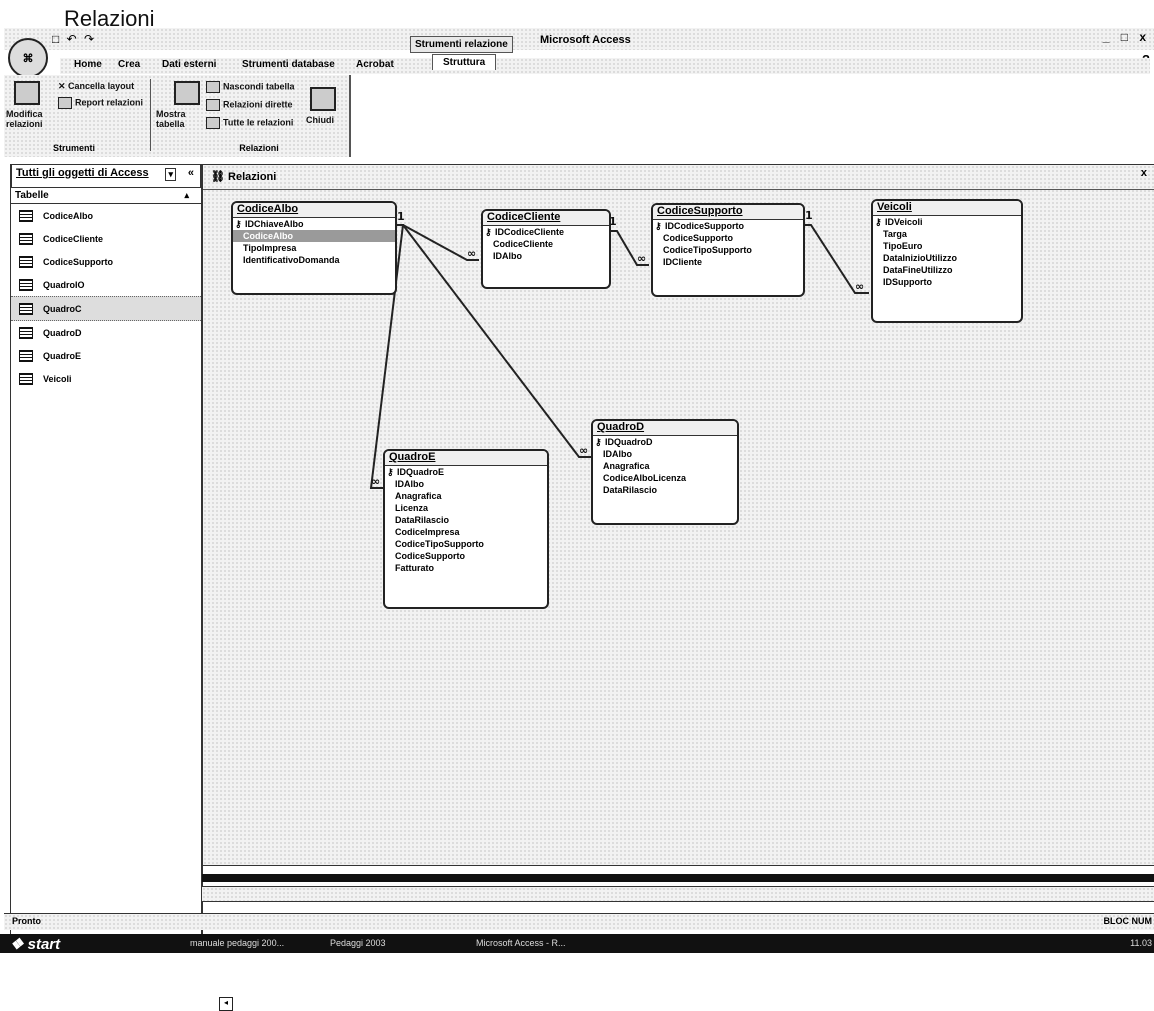 The width and height of the screenshot is (1154, 1011). I want to click on nav-item-quadrod: QuadroD, so click(106, 332).